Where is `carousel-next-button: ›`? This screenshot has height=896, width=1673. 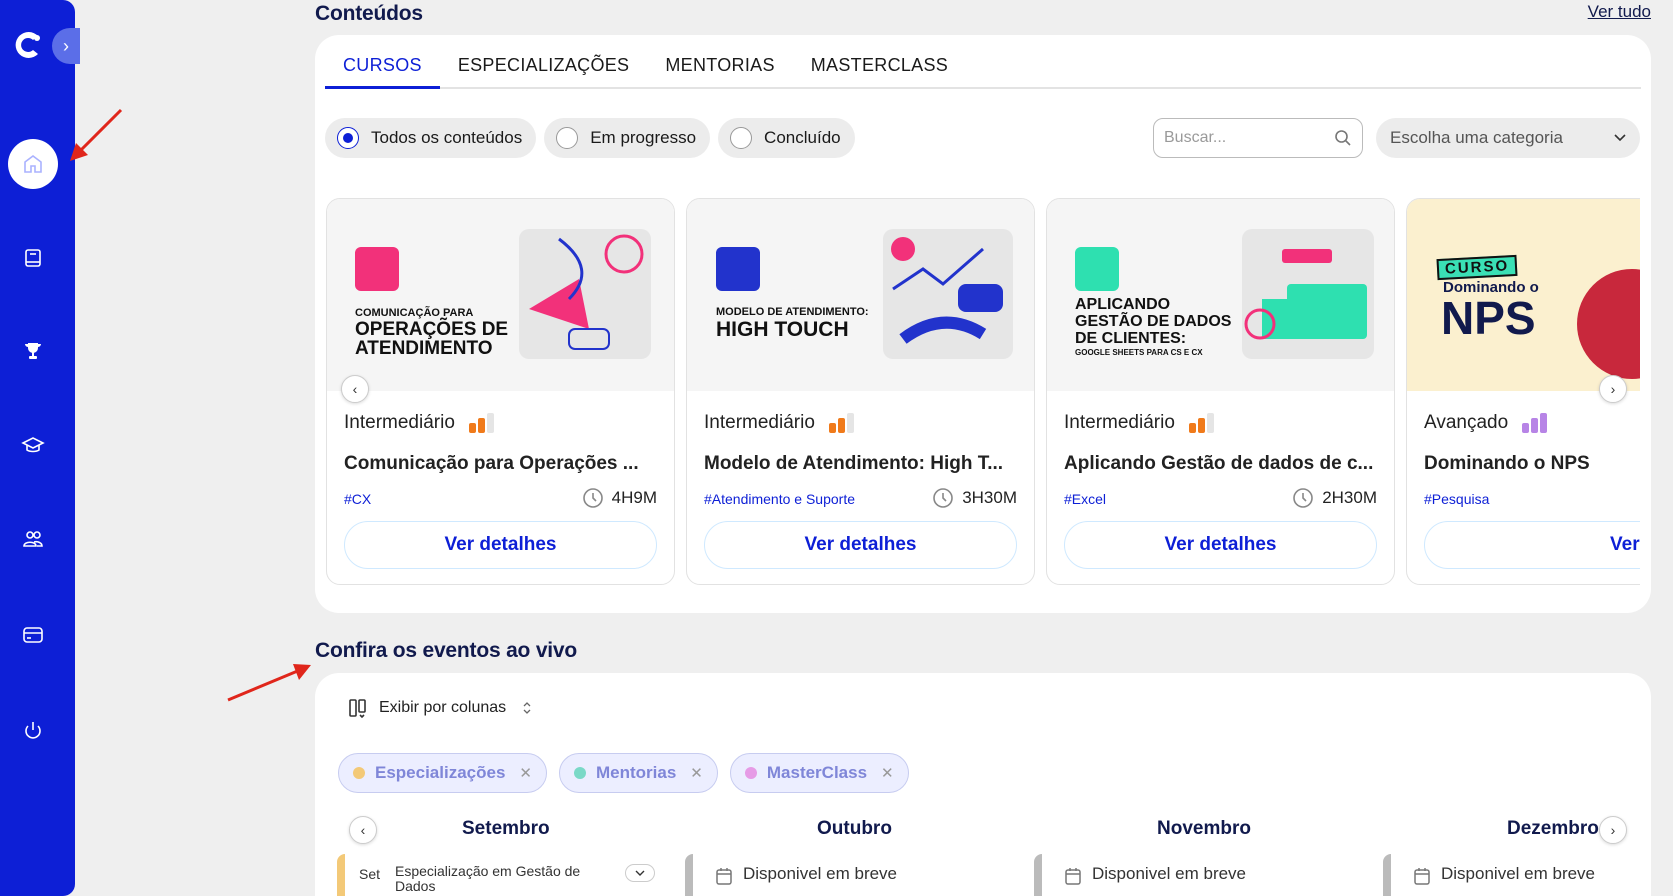 carousel-next-button: › is located at coordinates (1613, 389).